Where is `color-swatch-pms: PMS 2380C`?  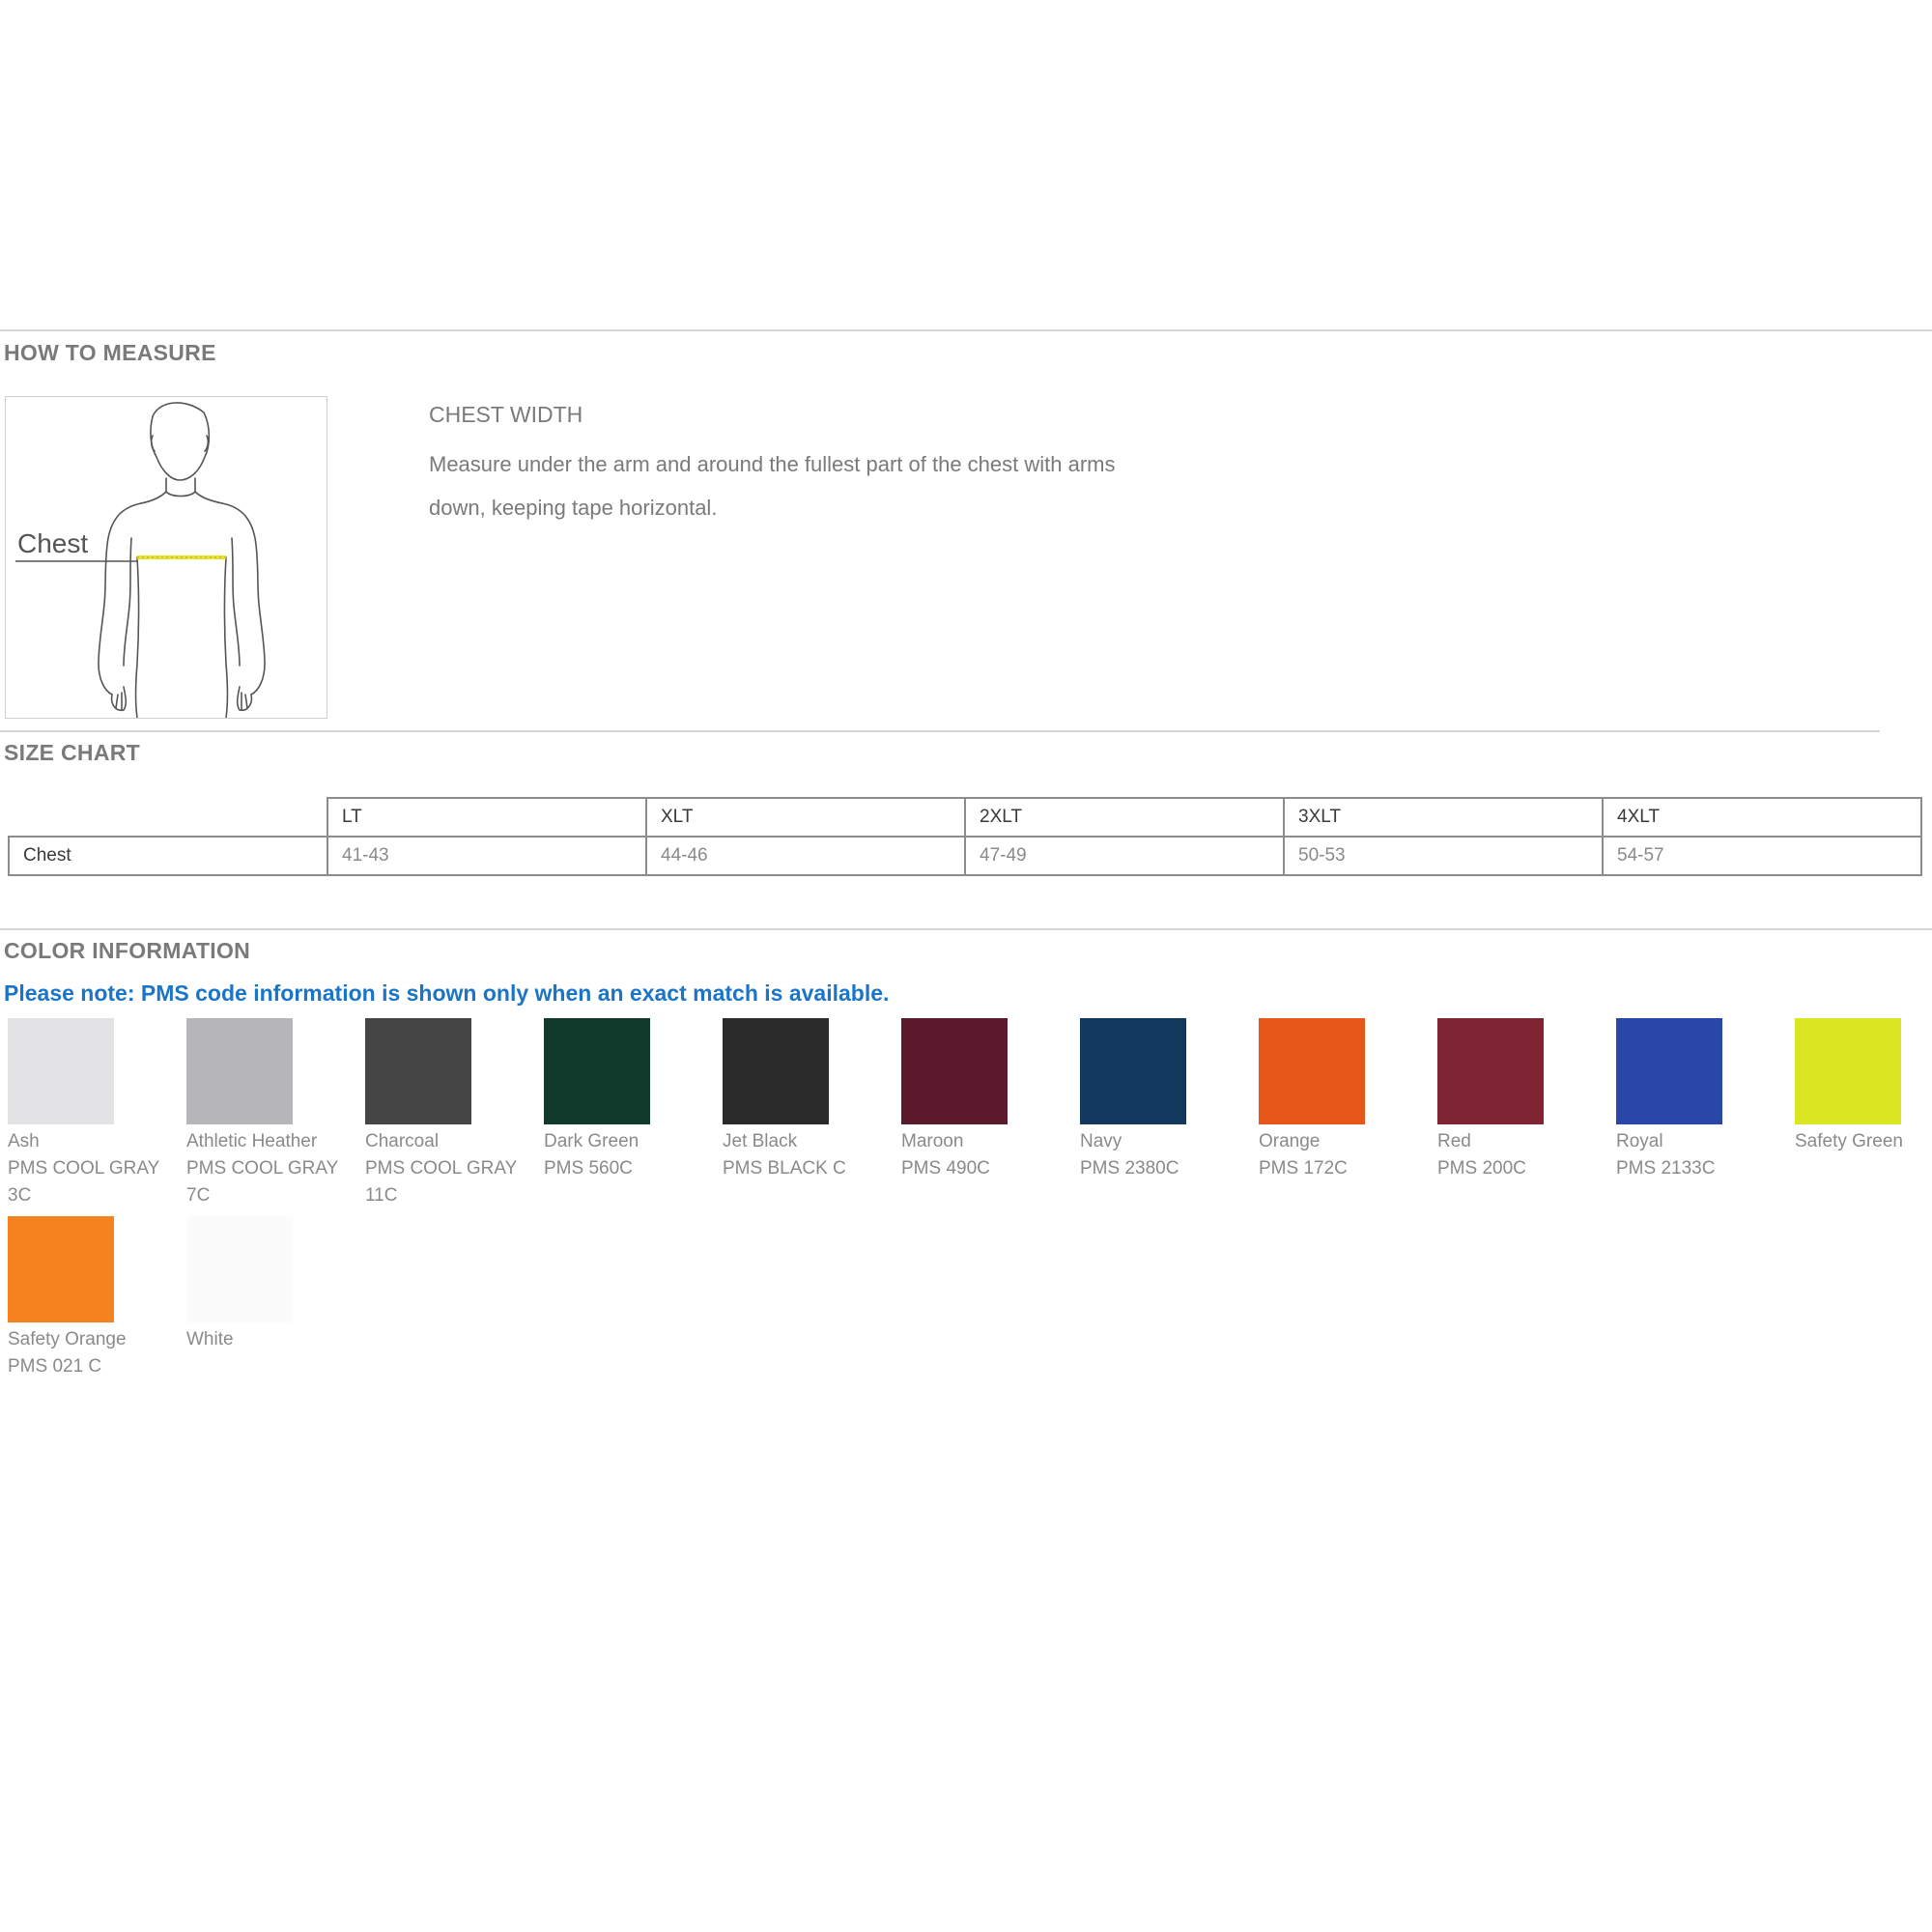 color-swatch-pms: PMS 2380C is located at coordinates (1129, 1168).